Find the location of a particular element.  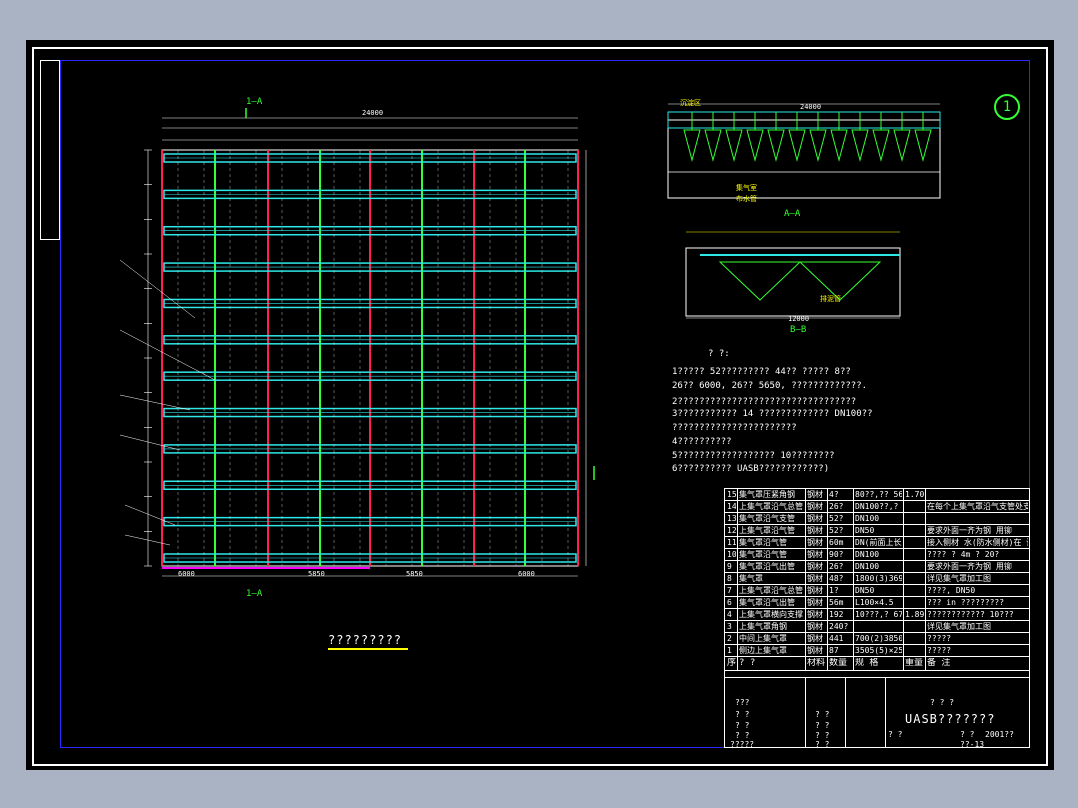

note-line: 3??????????? 14 ????????????? DN100?? is located at coordinates (772, 414).